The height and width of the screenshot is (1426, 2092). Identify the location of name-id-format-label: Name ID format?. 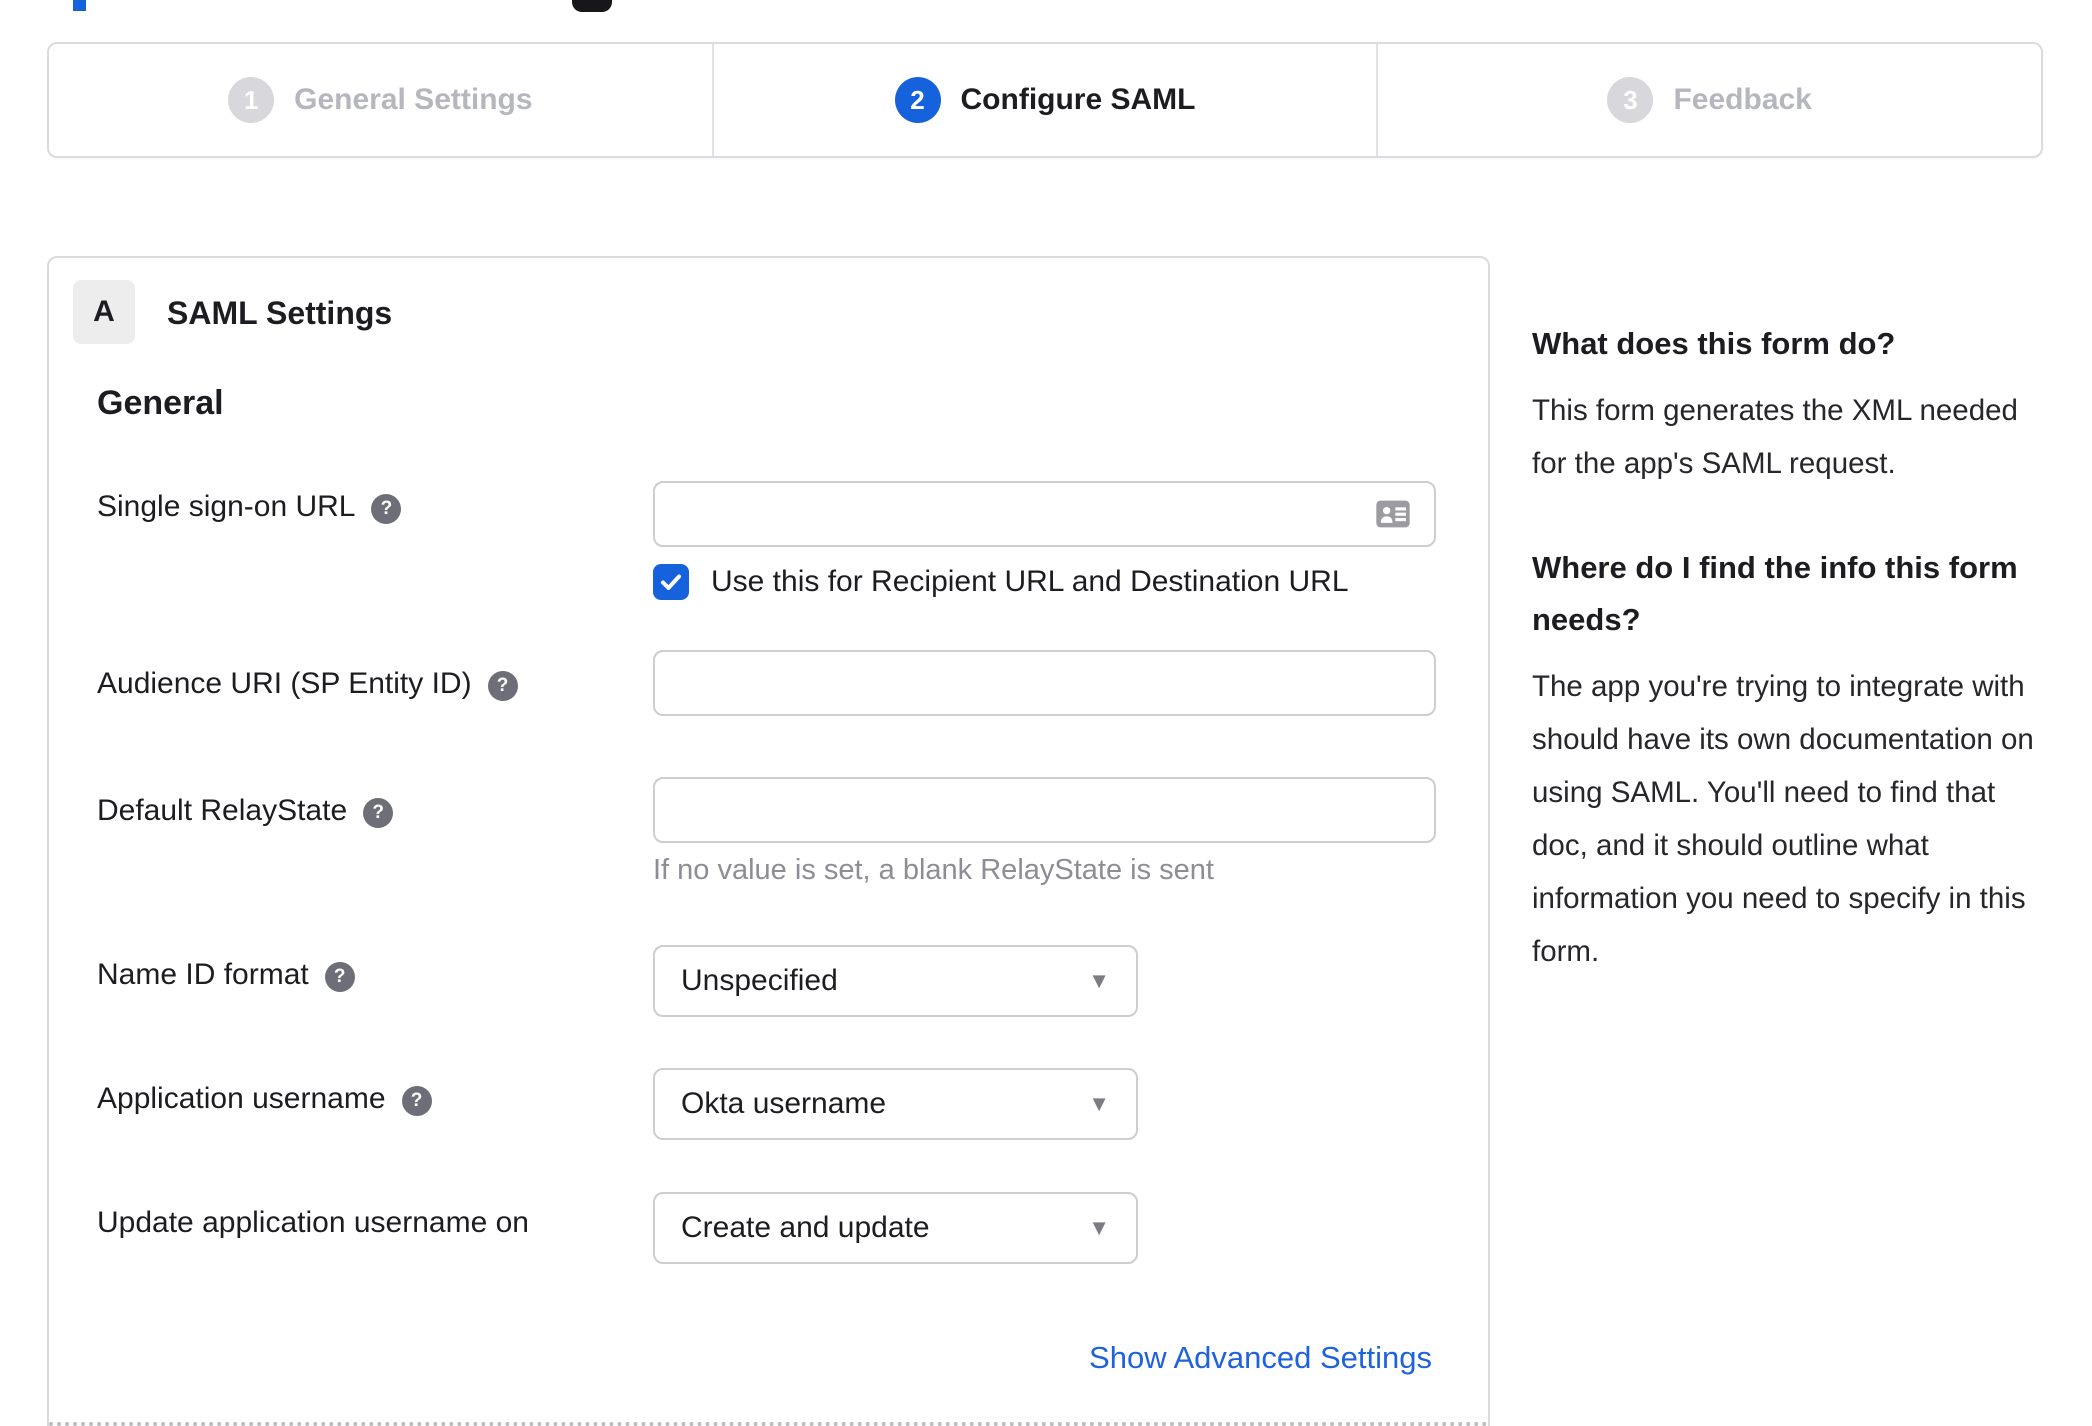
(226, 975).